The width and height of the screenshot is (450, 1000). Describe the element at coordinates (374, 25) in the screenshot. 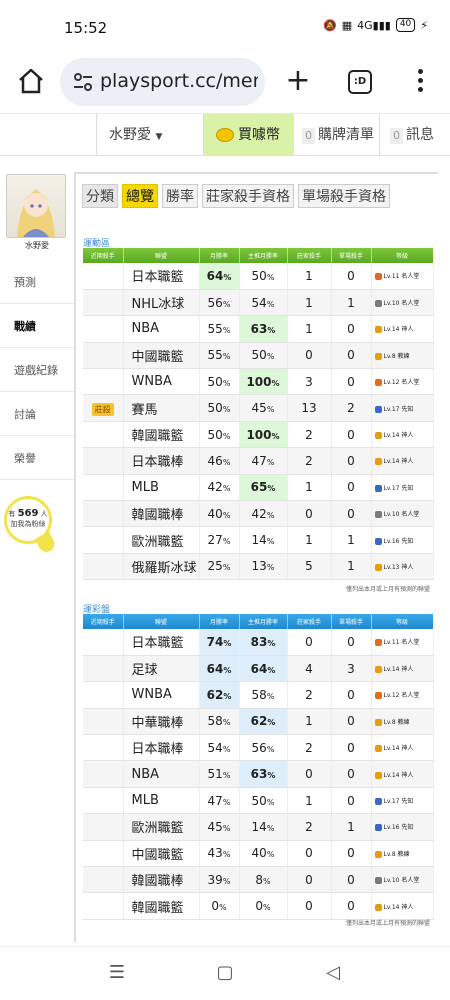

I see `signal-icon: 4G▮▮▮` at that location.